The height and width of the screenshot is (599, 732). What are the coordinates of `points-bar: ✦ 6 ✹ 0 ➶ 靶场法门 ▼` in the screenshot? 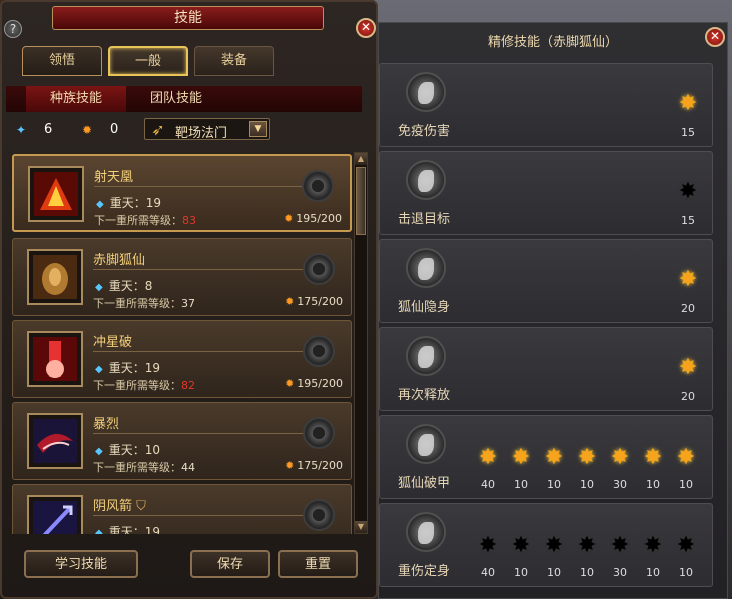 It's located at (192, 129).